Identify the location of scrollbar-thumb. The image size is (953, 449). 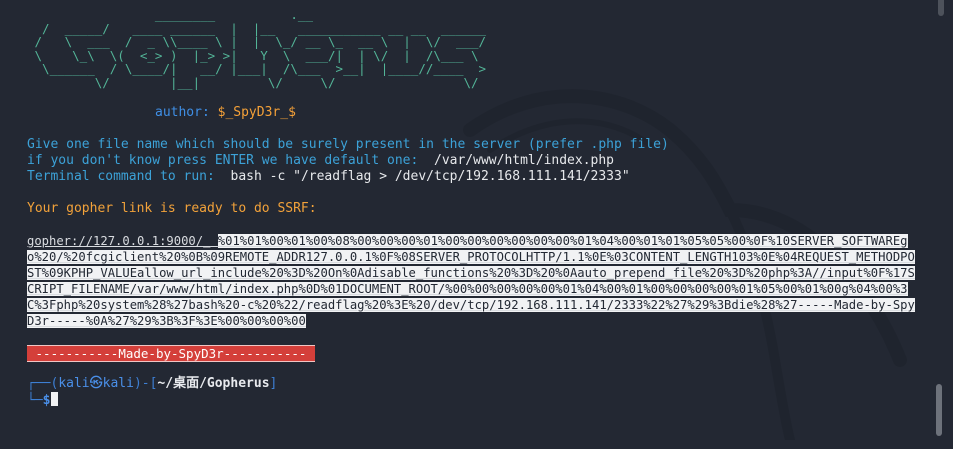
(939, 410).